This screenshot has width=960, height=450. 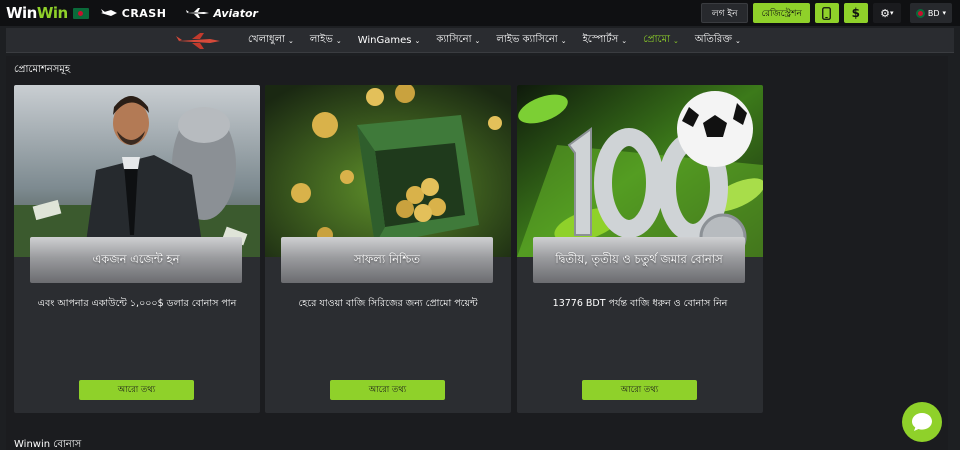 I want to click on nav-item-label: ক্যাসিনো, so click(x=454, y=39).